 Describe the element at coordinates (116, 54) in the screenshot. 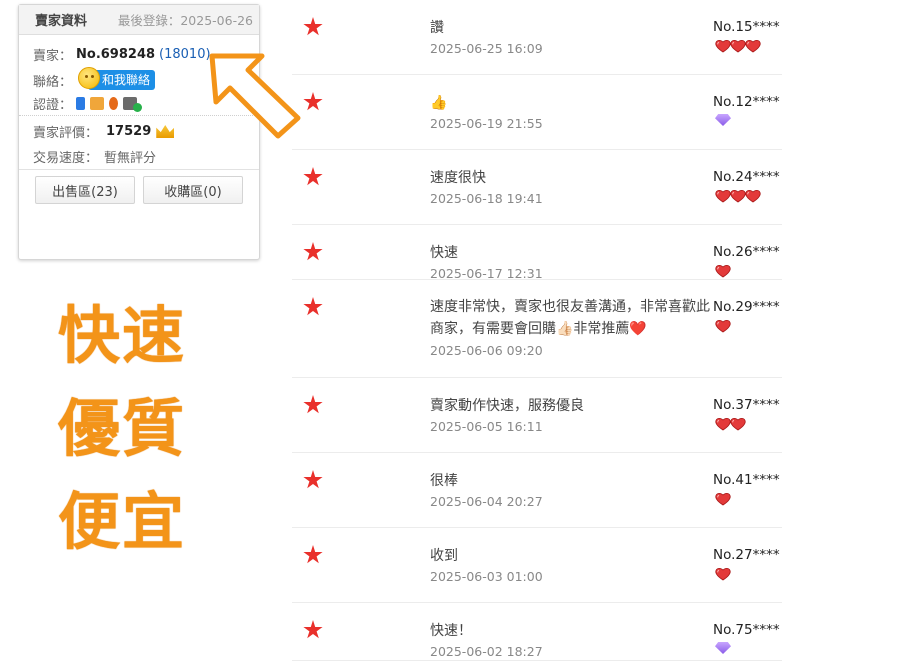

I see `seller-id: No.698248` at that location.